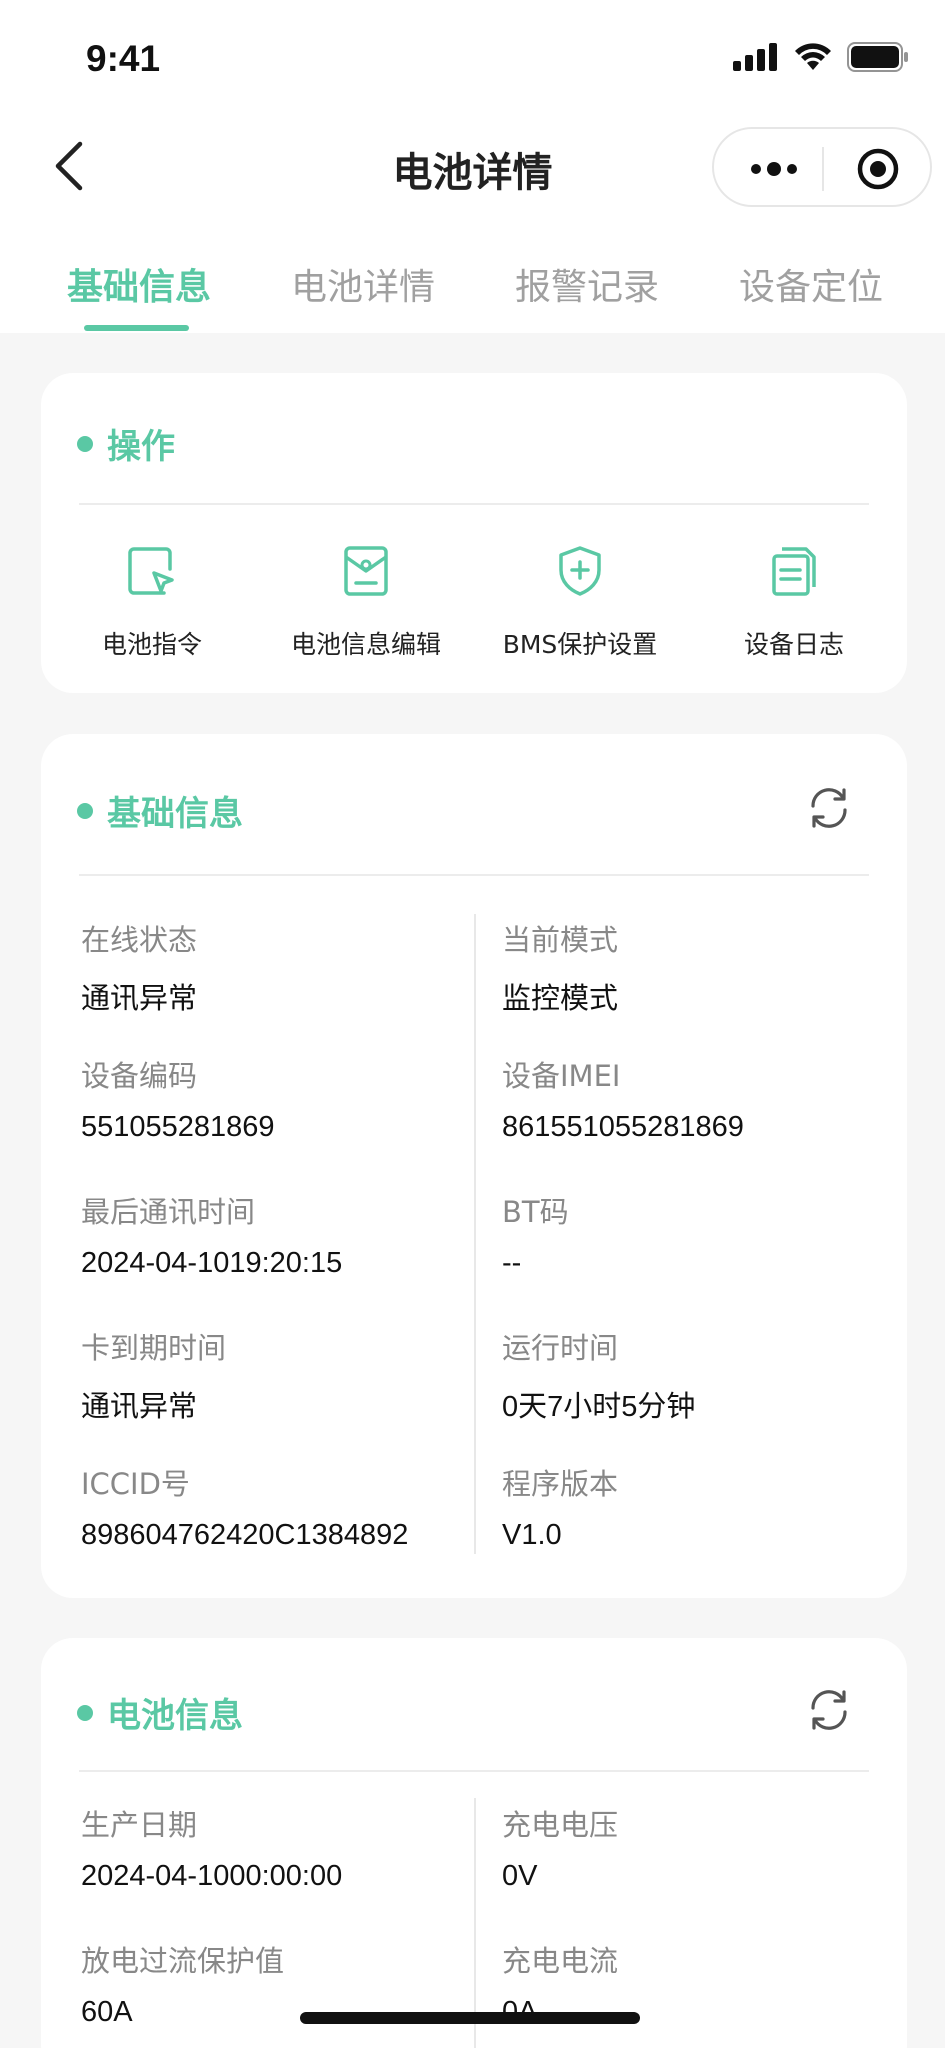  Describe the element at coordinates (560, 1961) in the screenshot. I see `charge-current-label: 充电电流` at that location.